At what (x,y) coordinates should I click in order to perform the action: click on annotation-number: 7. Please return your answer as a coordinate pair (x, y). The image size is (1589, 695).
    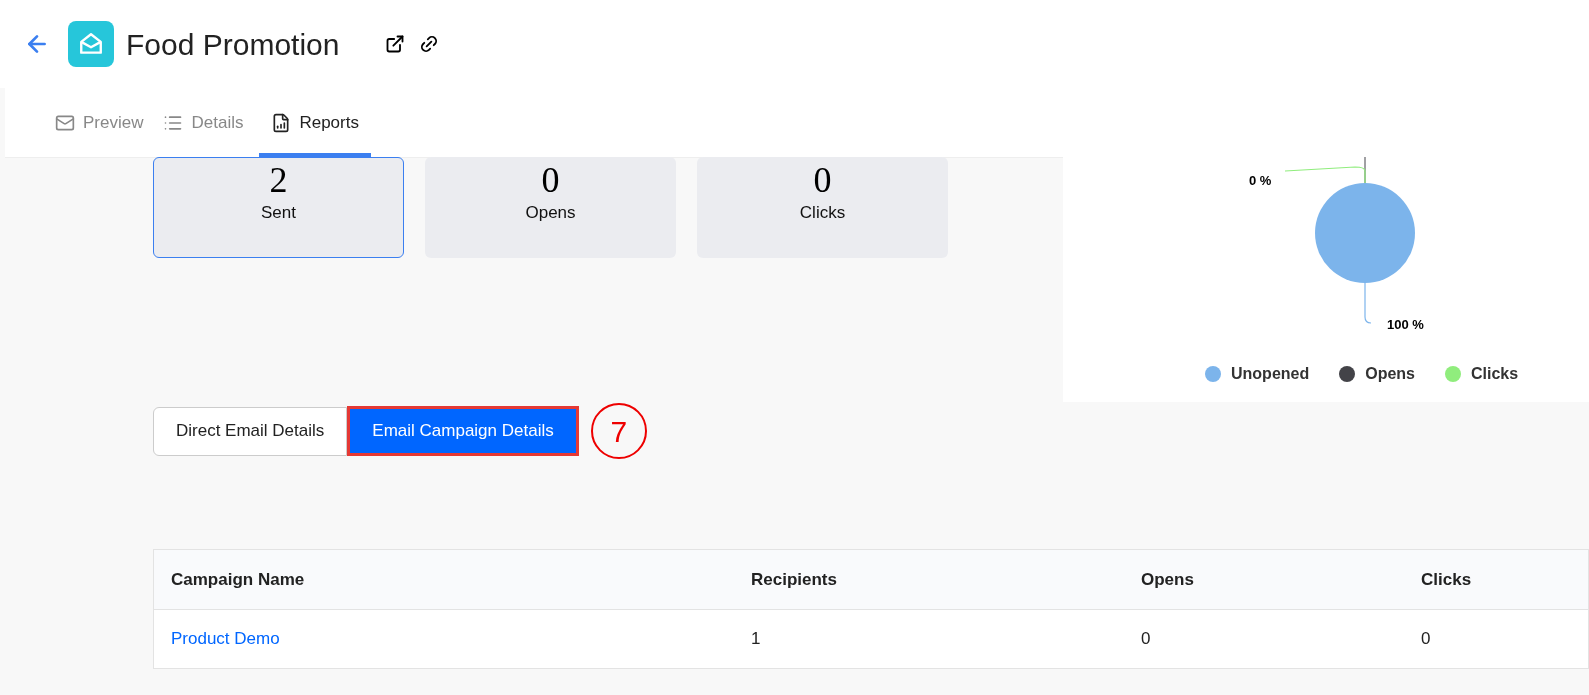
    Looking at the image, I should click on (618, 431).